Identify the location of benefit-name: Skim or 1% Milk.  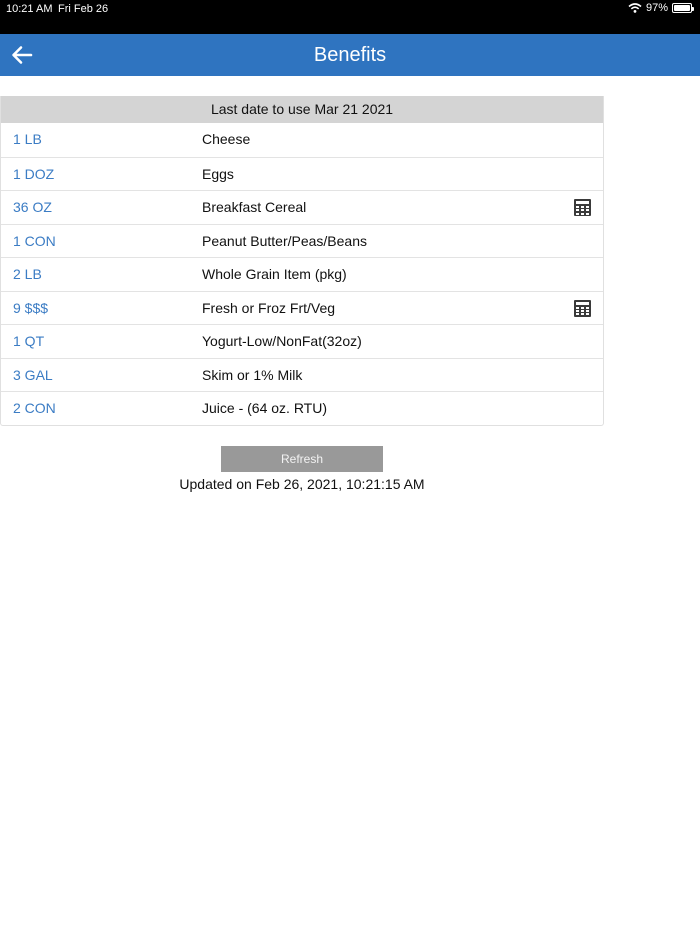
(252, 374).